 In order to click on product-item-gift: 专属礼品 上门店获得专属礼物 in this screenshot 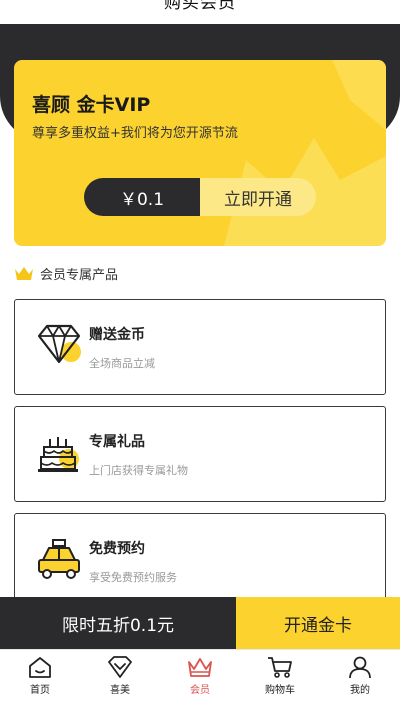, I will do `click(200, 454)`.